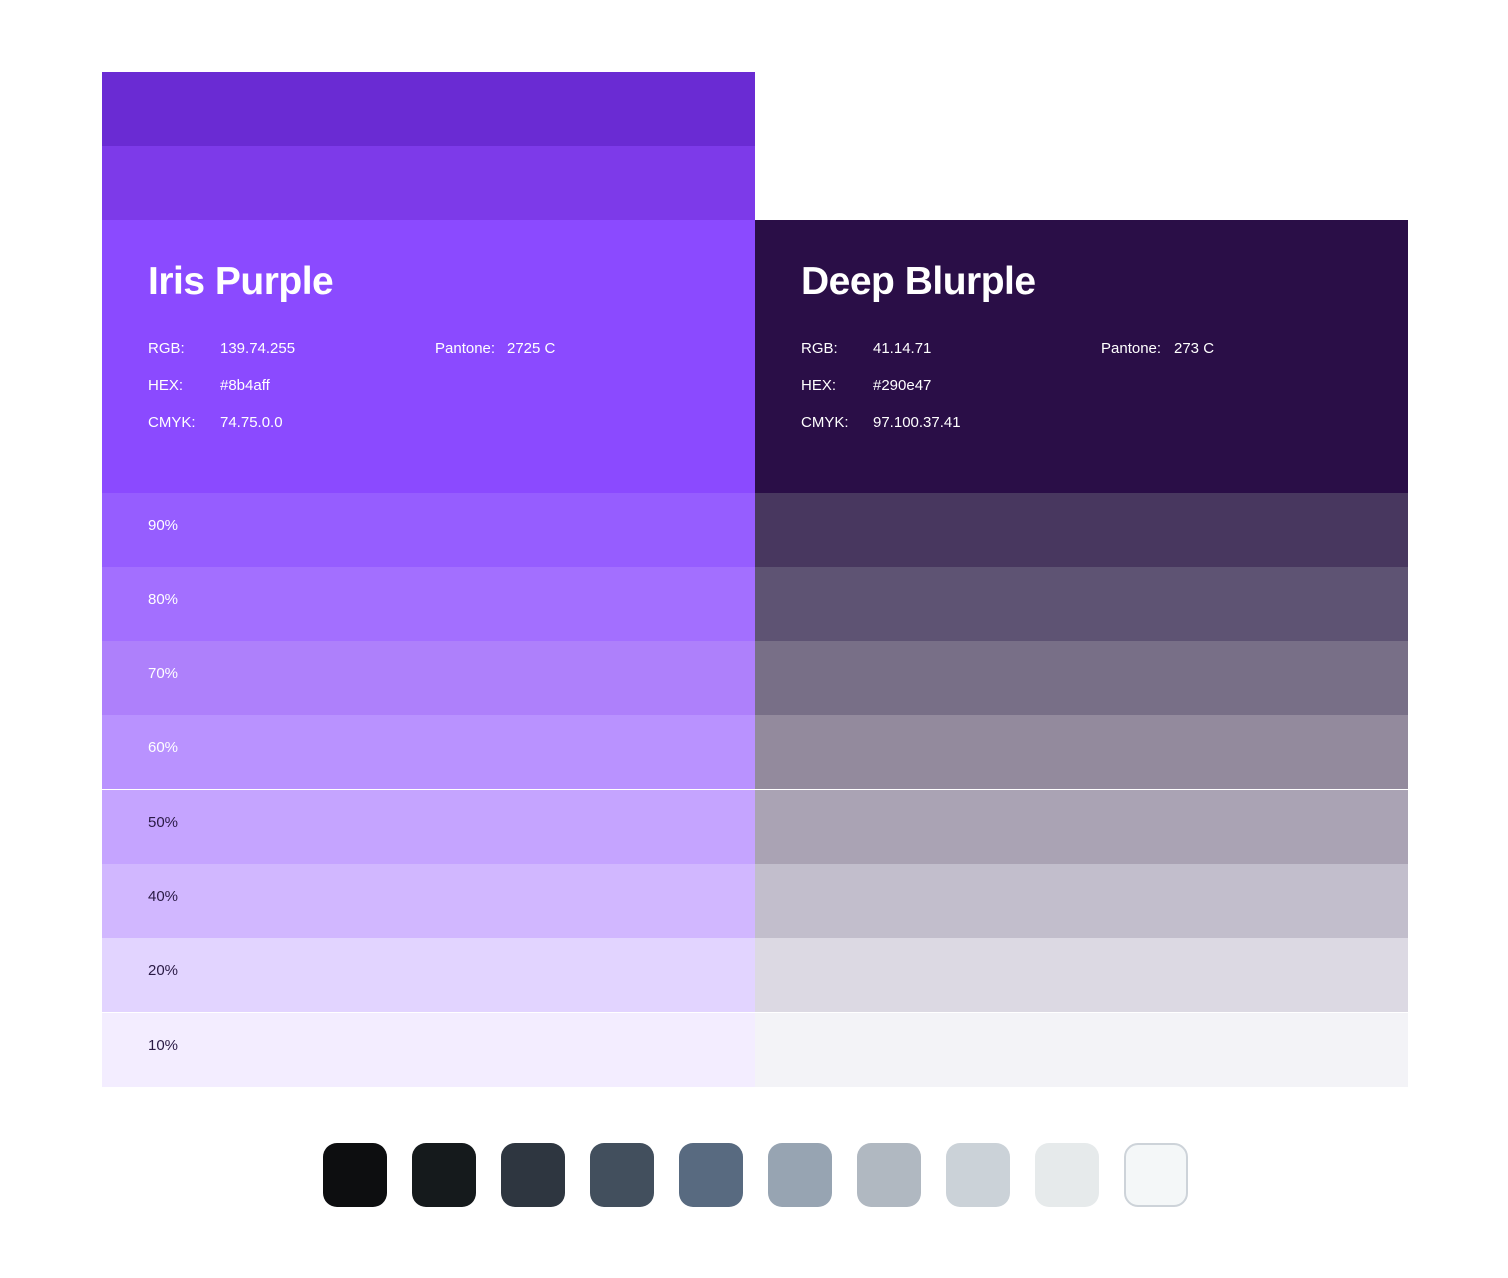 The width and height of the screenshot is (1508, 1278). Describe the element at coordinates (1131, 348) in the screenshot. I see `blurple-pantone-label: Pantone:` at that location.